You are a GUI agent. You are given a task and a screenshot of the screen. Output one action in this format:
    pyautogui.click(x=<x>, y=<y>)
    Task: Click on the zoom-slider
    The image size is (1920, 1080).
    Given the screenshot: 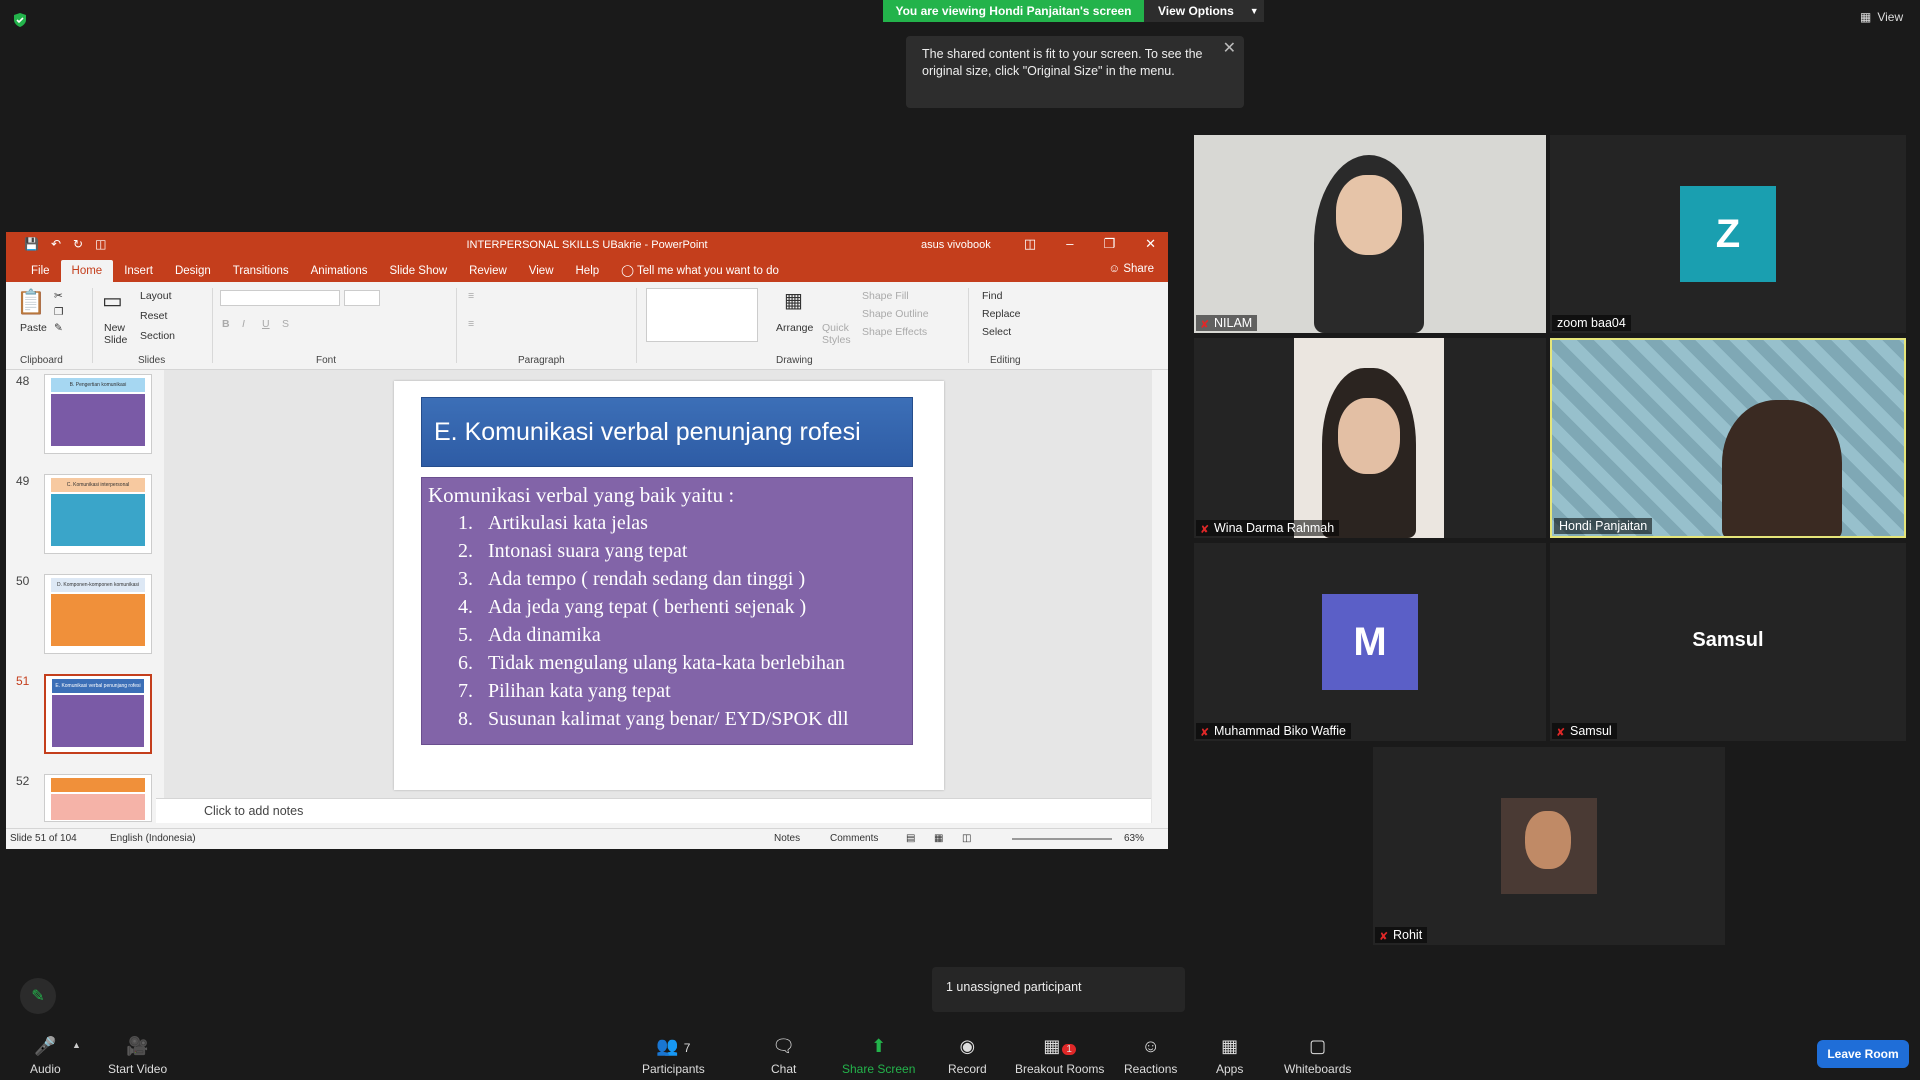 What is the action you would take?
    pyautogui.click(x=1062, y=839)
    